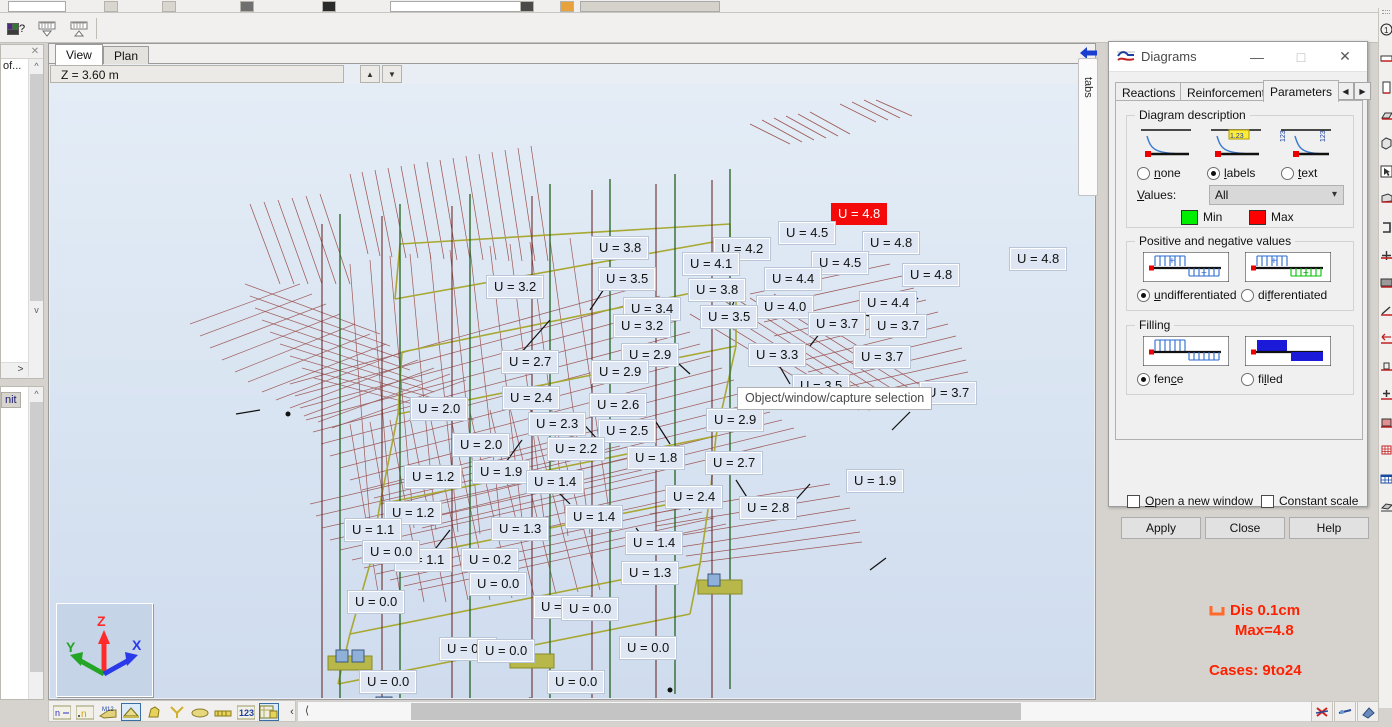  What do you see at coordinates (1288, 352) in the screenshot?
I see `preview-filled-icon` at bounding box center [1288, 352].